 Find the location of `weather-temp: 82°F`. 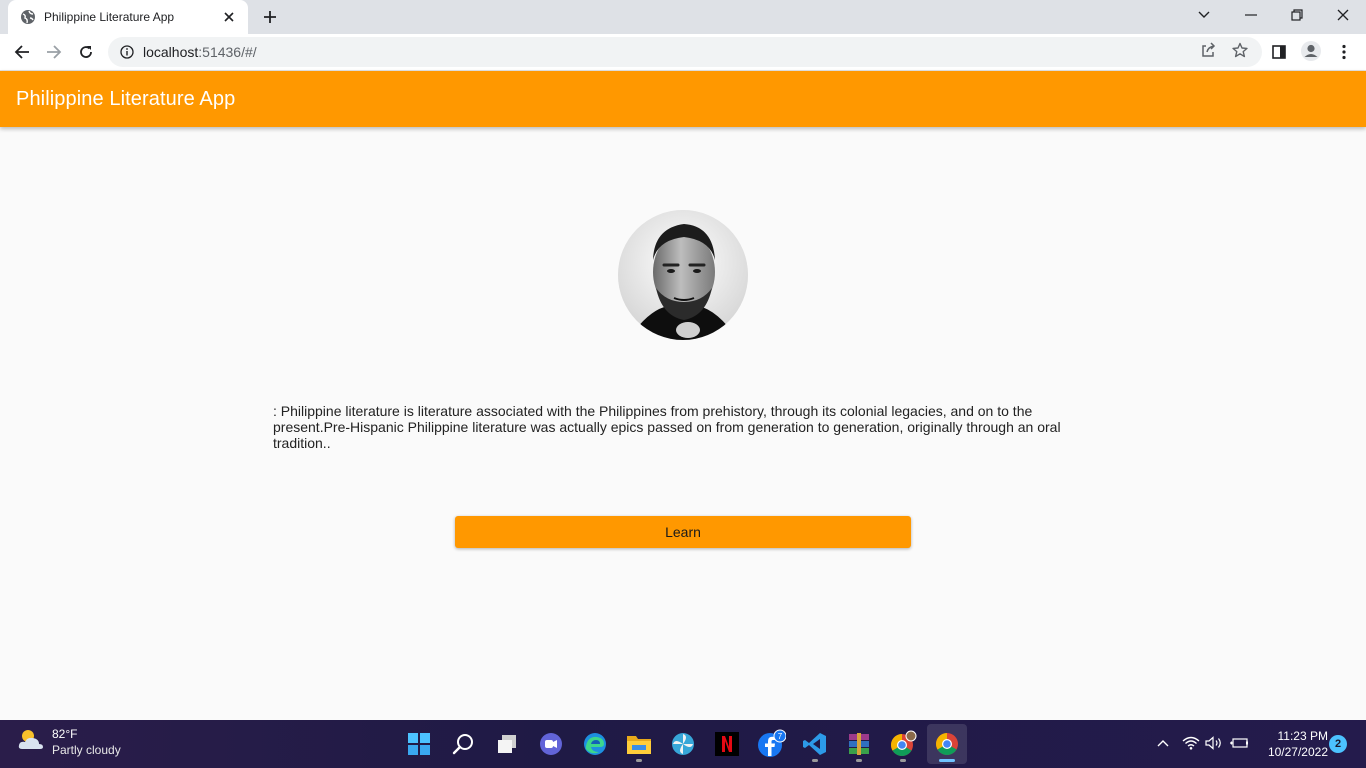

weather-temp: 82°F is located at coordinates (65, 734).